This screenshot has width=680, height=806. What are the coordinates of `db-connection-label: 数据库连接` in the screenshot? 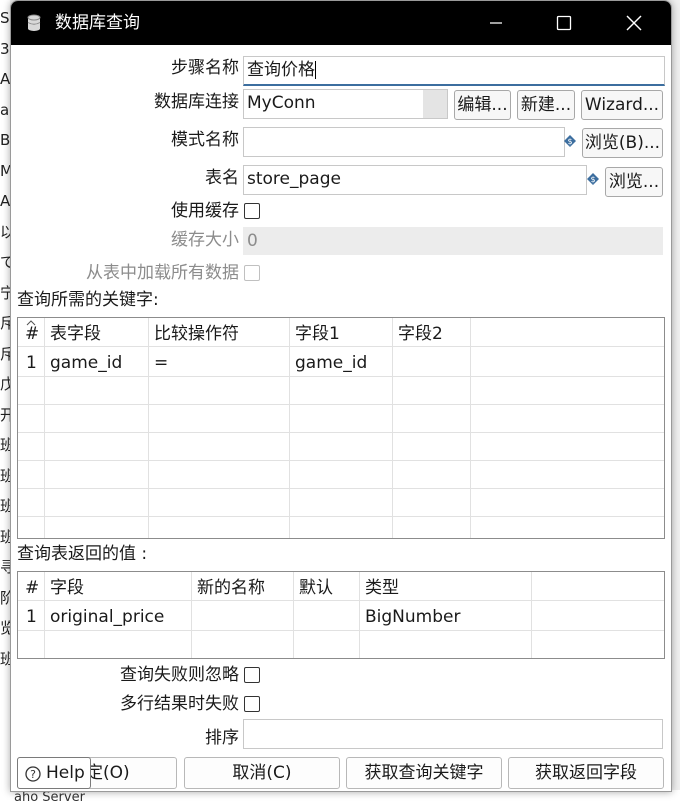 It's located at (196, 102).